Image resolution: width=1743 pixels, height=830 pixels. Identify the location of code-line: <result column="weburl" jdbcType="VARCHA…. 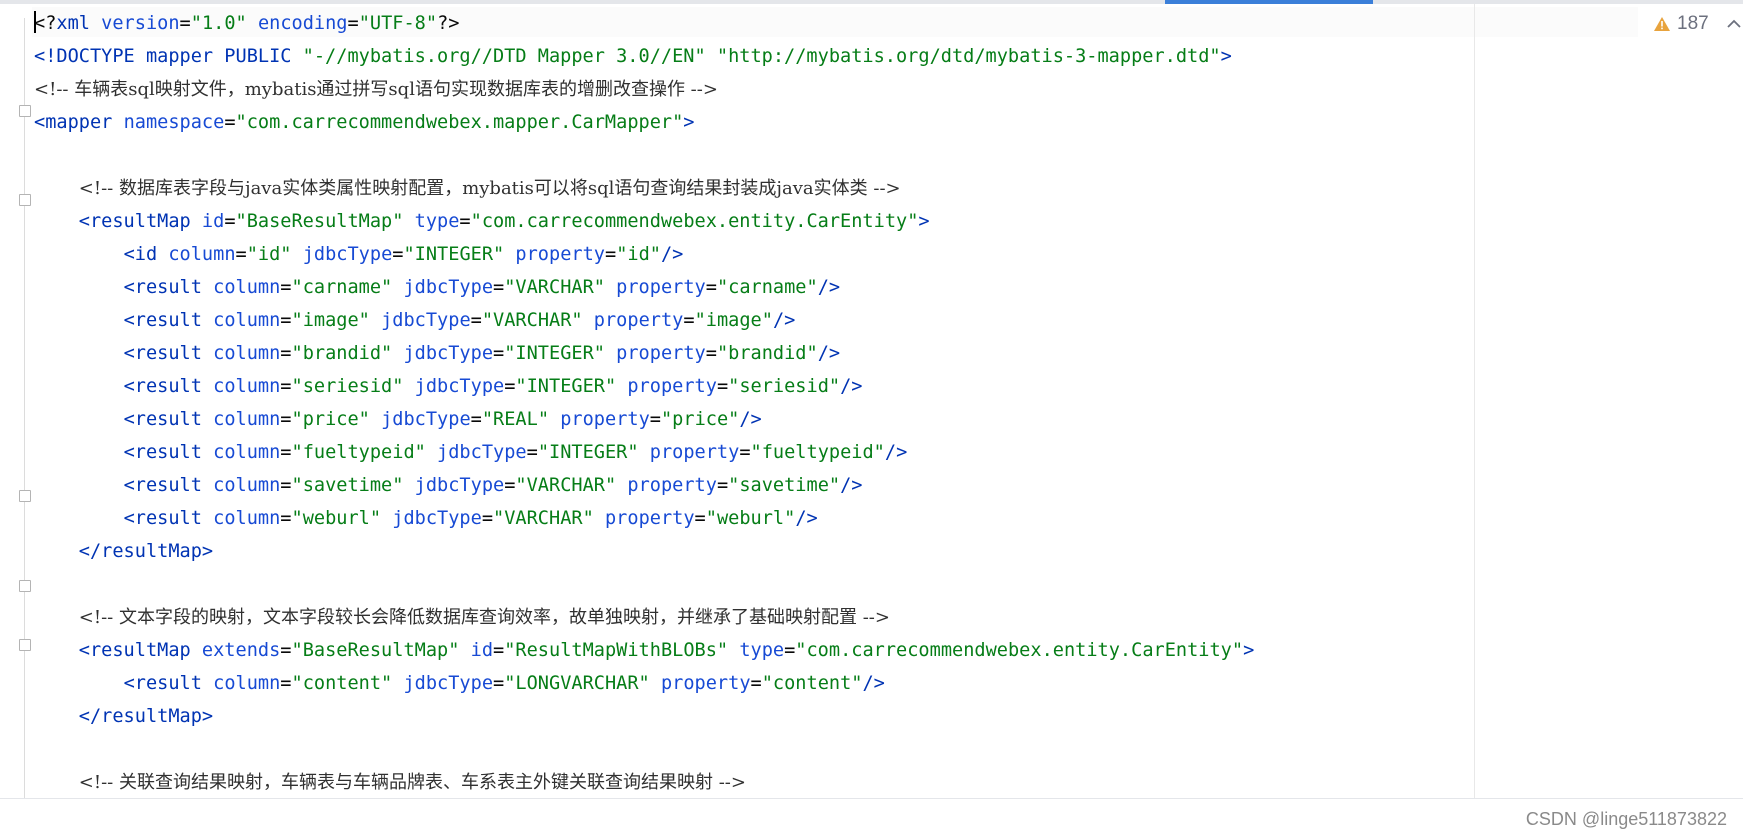
(753, 518).